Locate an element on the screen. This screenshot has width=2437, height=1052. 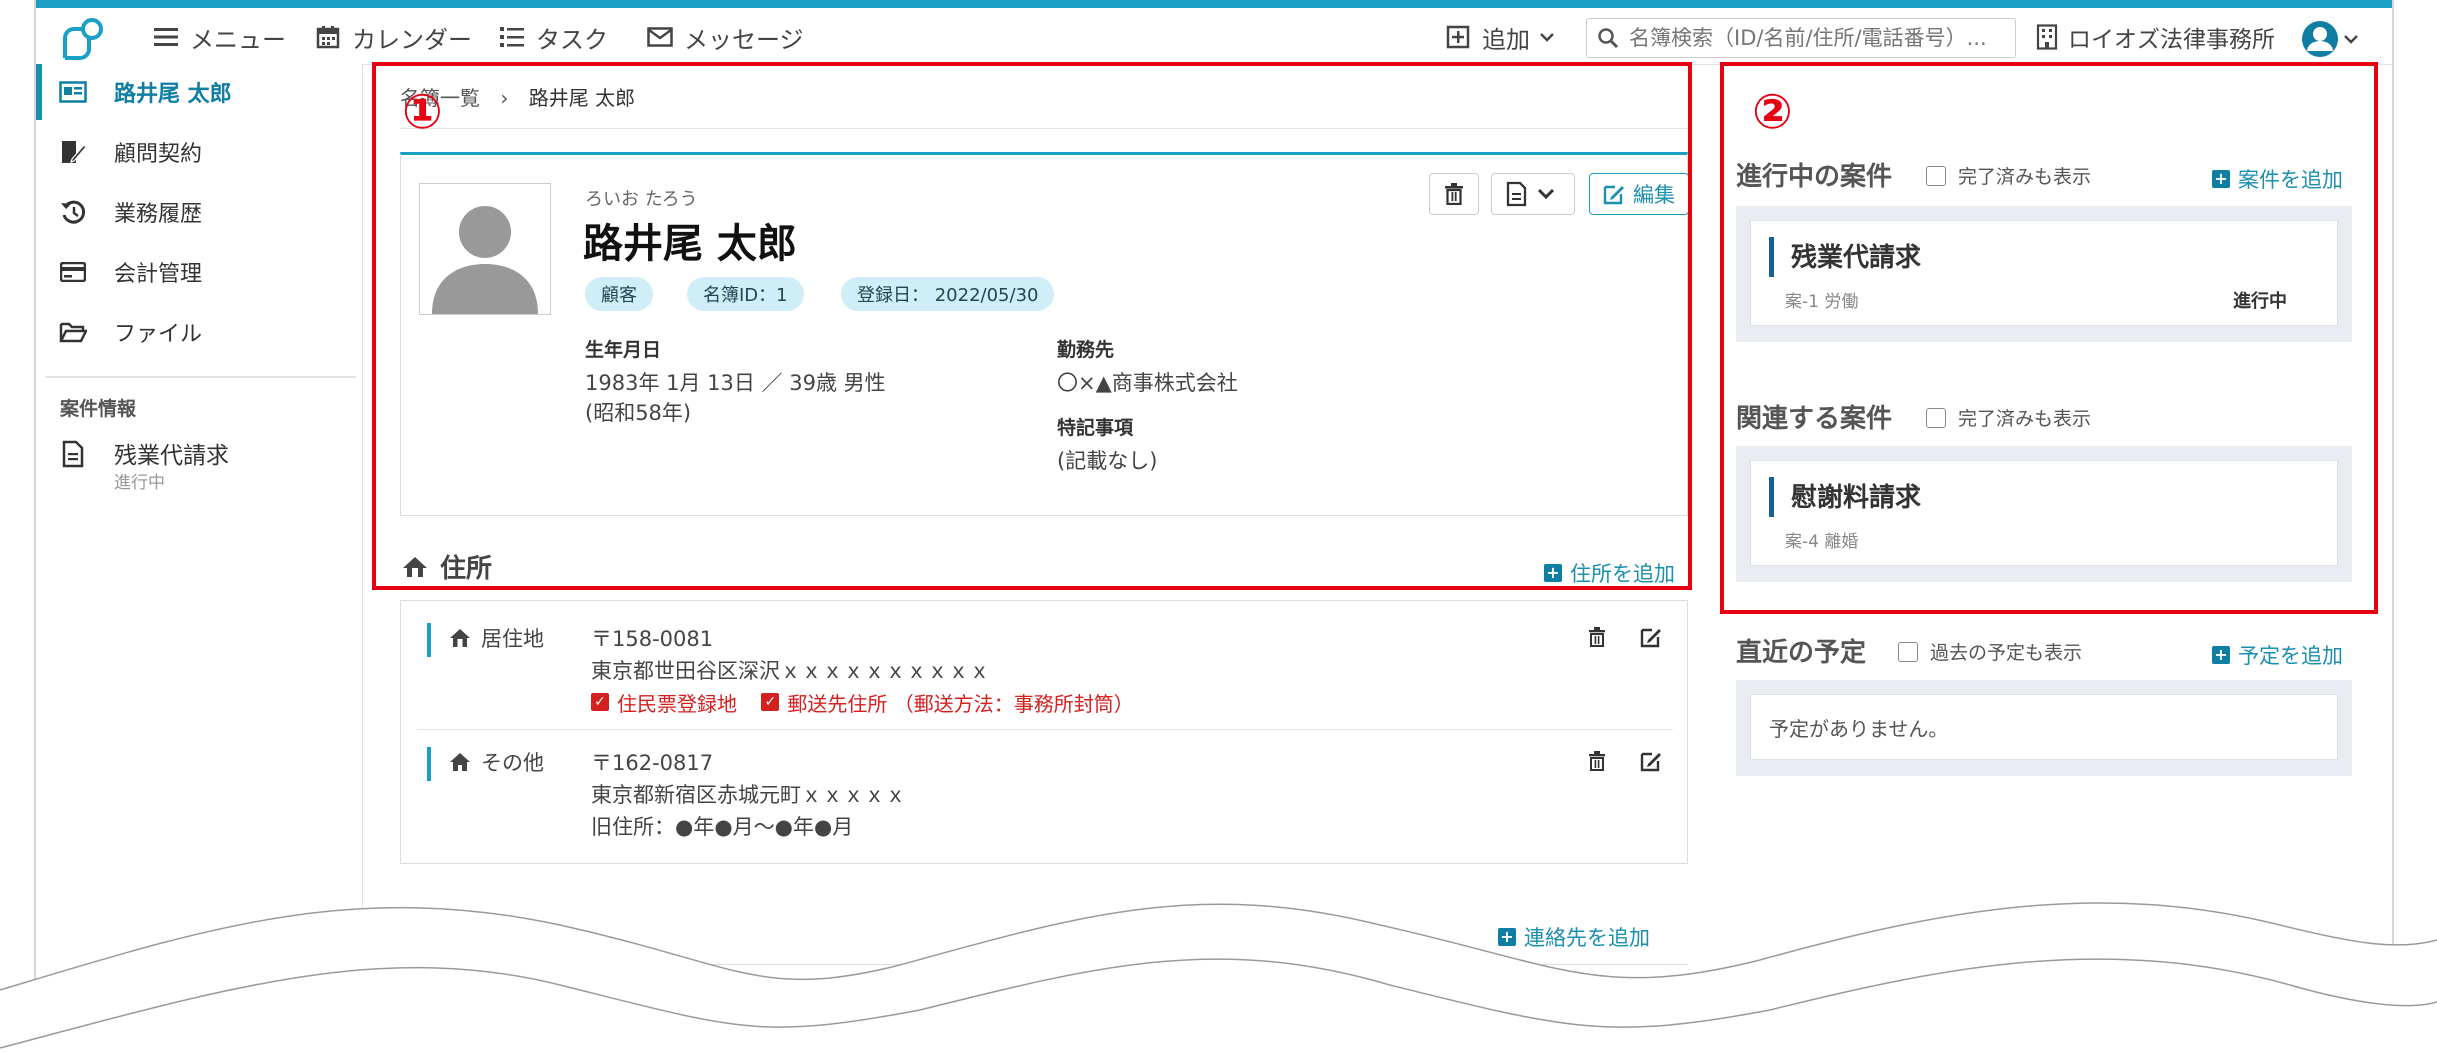
address-type: その他 is located at coordinates (496, 762).